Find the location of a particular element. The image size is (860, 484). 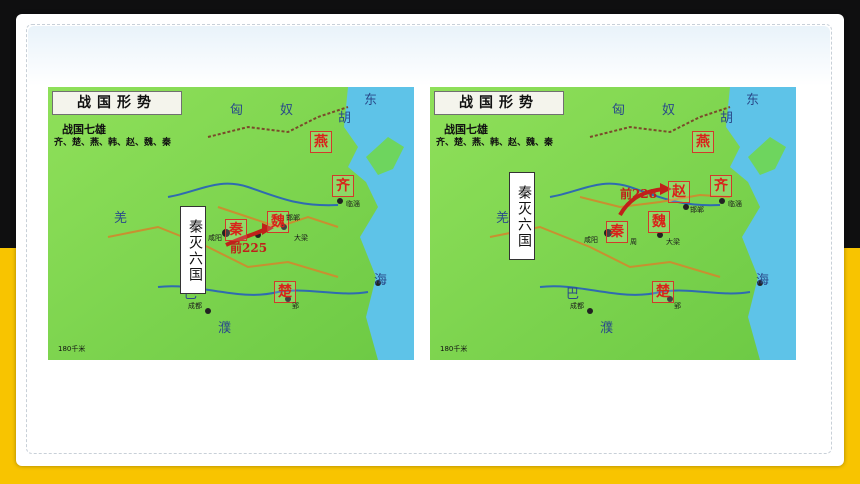

arrow-label: 前228 is located at coordinates (639, 194).